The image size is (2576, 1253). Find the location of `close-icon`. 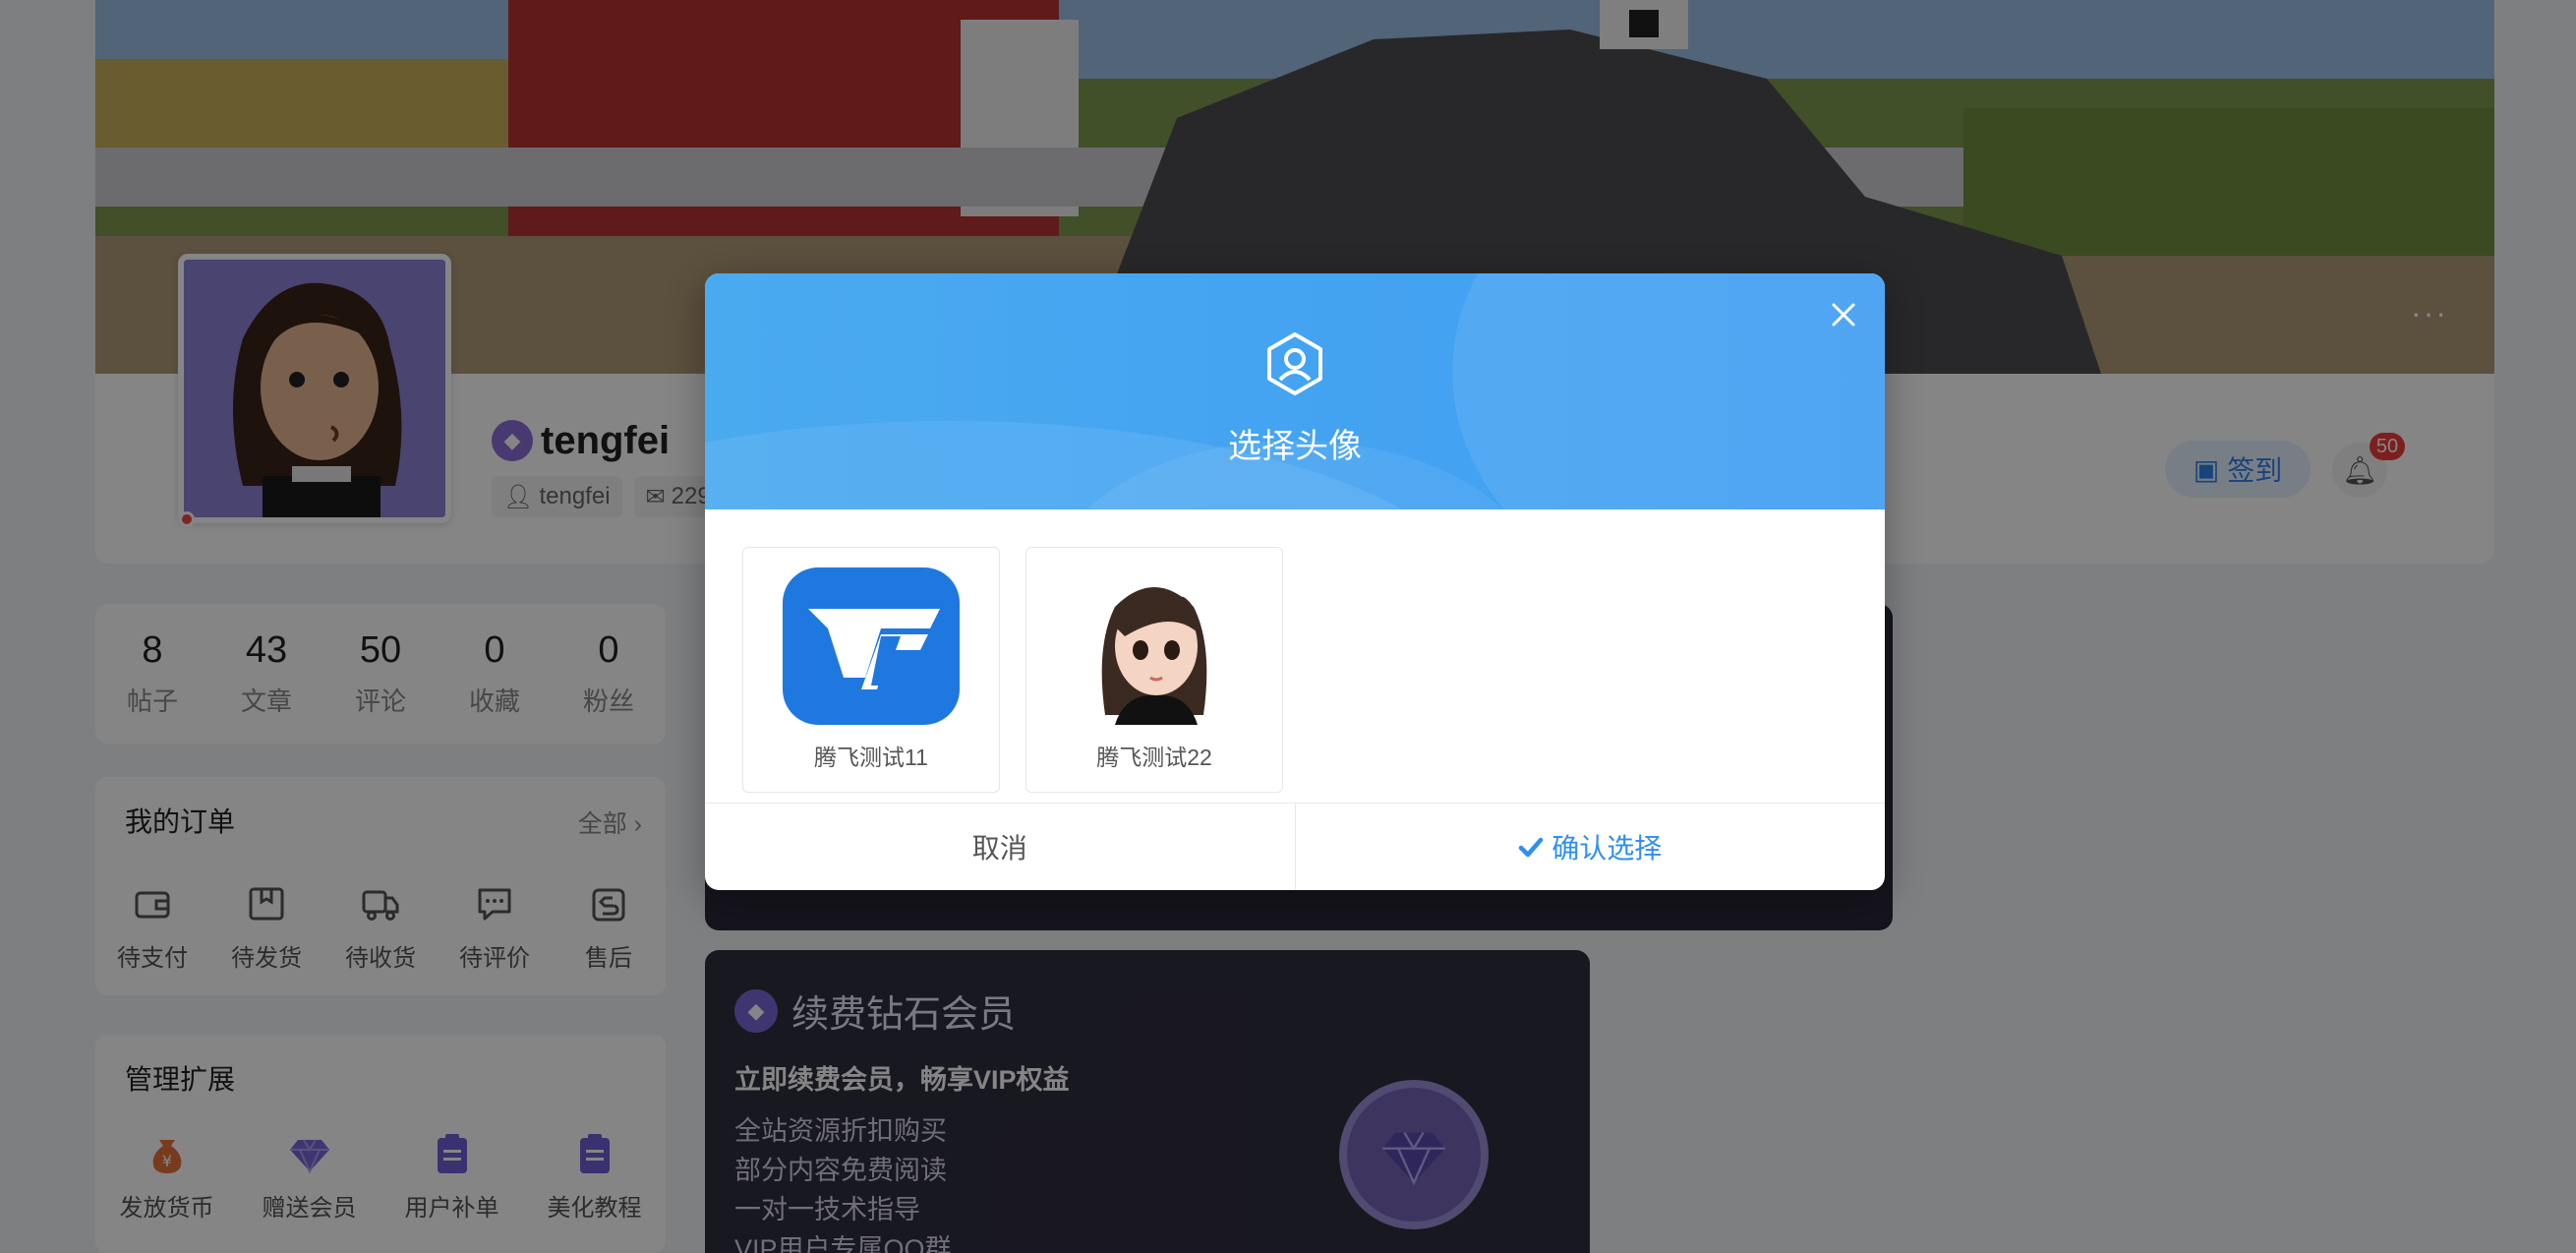

close-icon is located at coordinates (1843, 314).